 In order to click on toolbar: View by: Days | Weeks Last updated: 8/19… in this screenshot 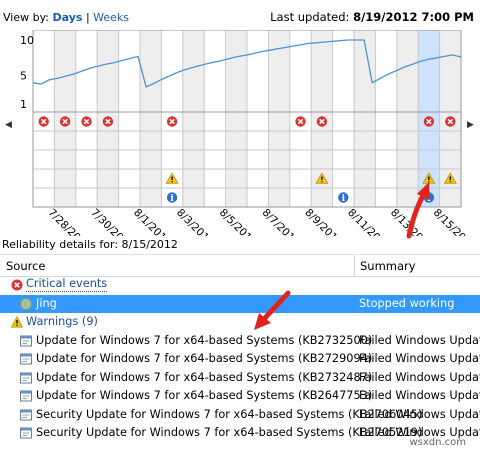, I will do `click(240, 15)`.